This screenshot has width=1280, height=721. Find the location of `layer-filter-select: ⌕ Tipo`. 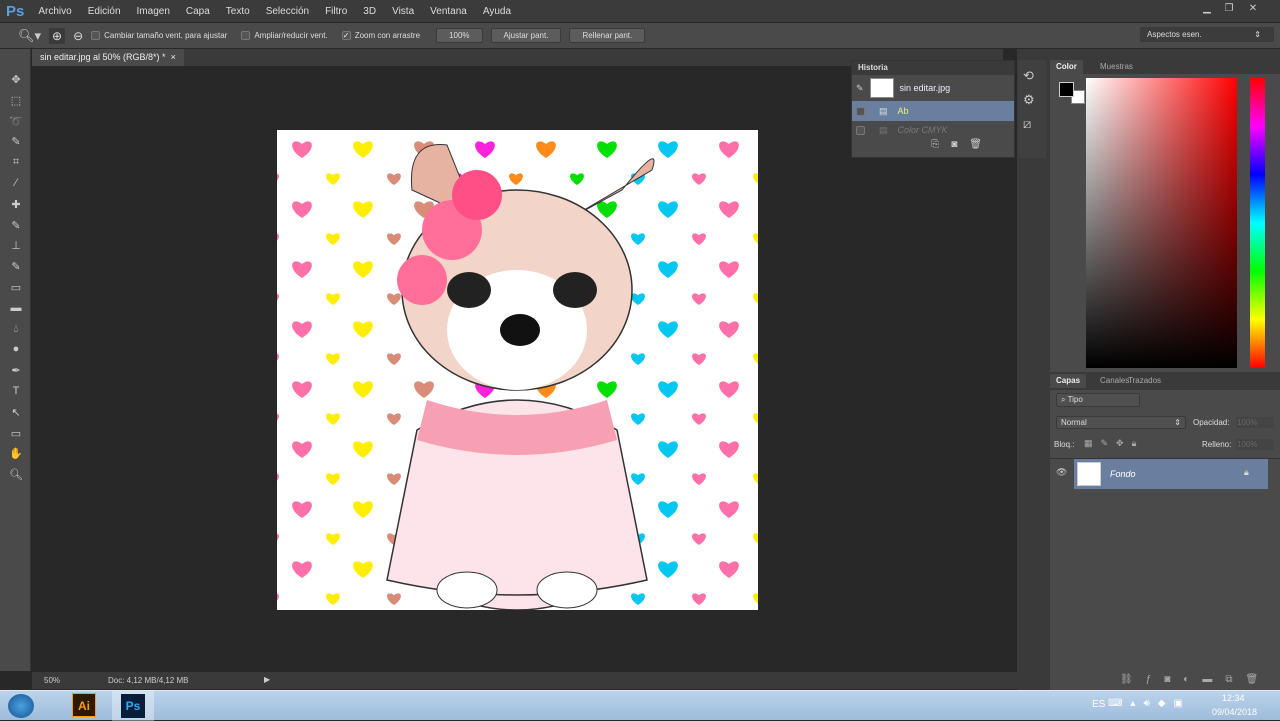

layer-filter-select: ⌕ Tipo is located at coordinates (1098, 400).